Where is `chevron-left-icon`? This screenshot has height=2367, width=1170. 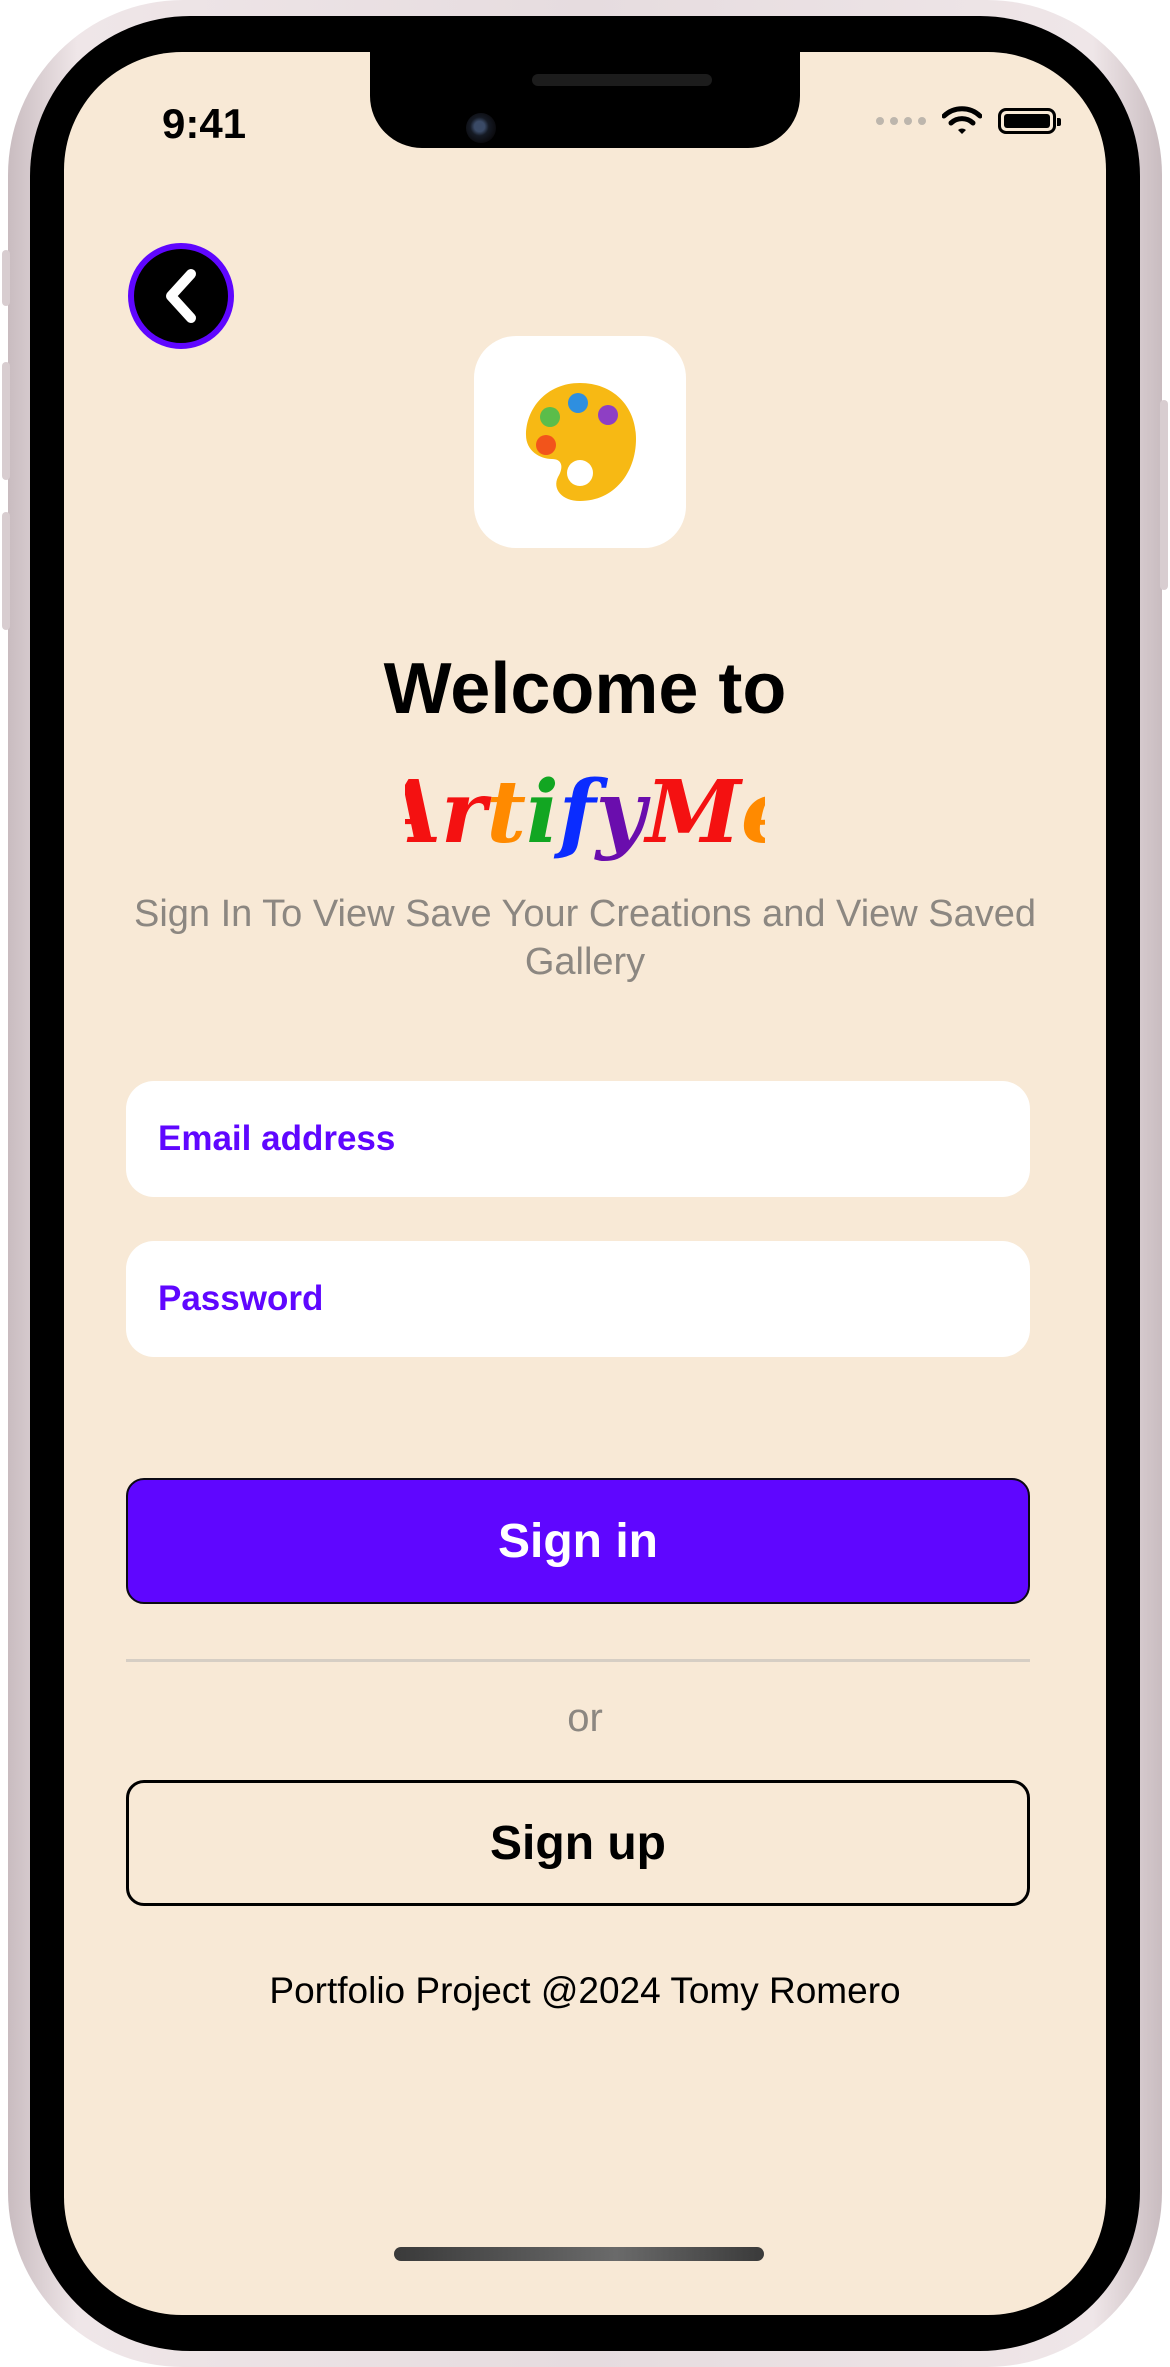 chevron-left-icon is located at coordinates (181, 296).